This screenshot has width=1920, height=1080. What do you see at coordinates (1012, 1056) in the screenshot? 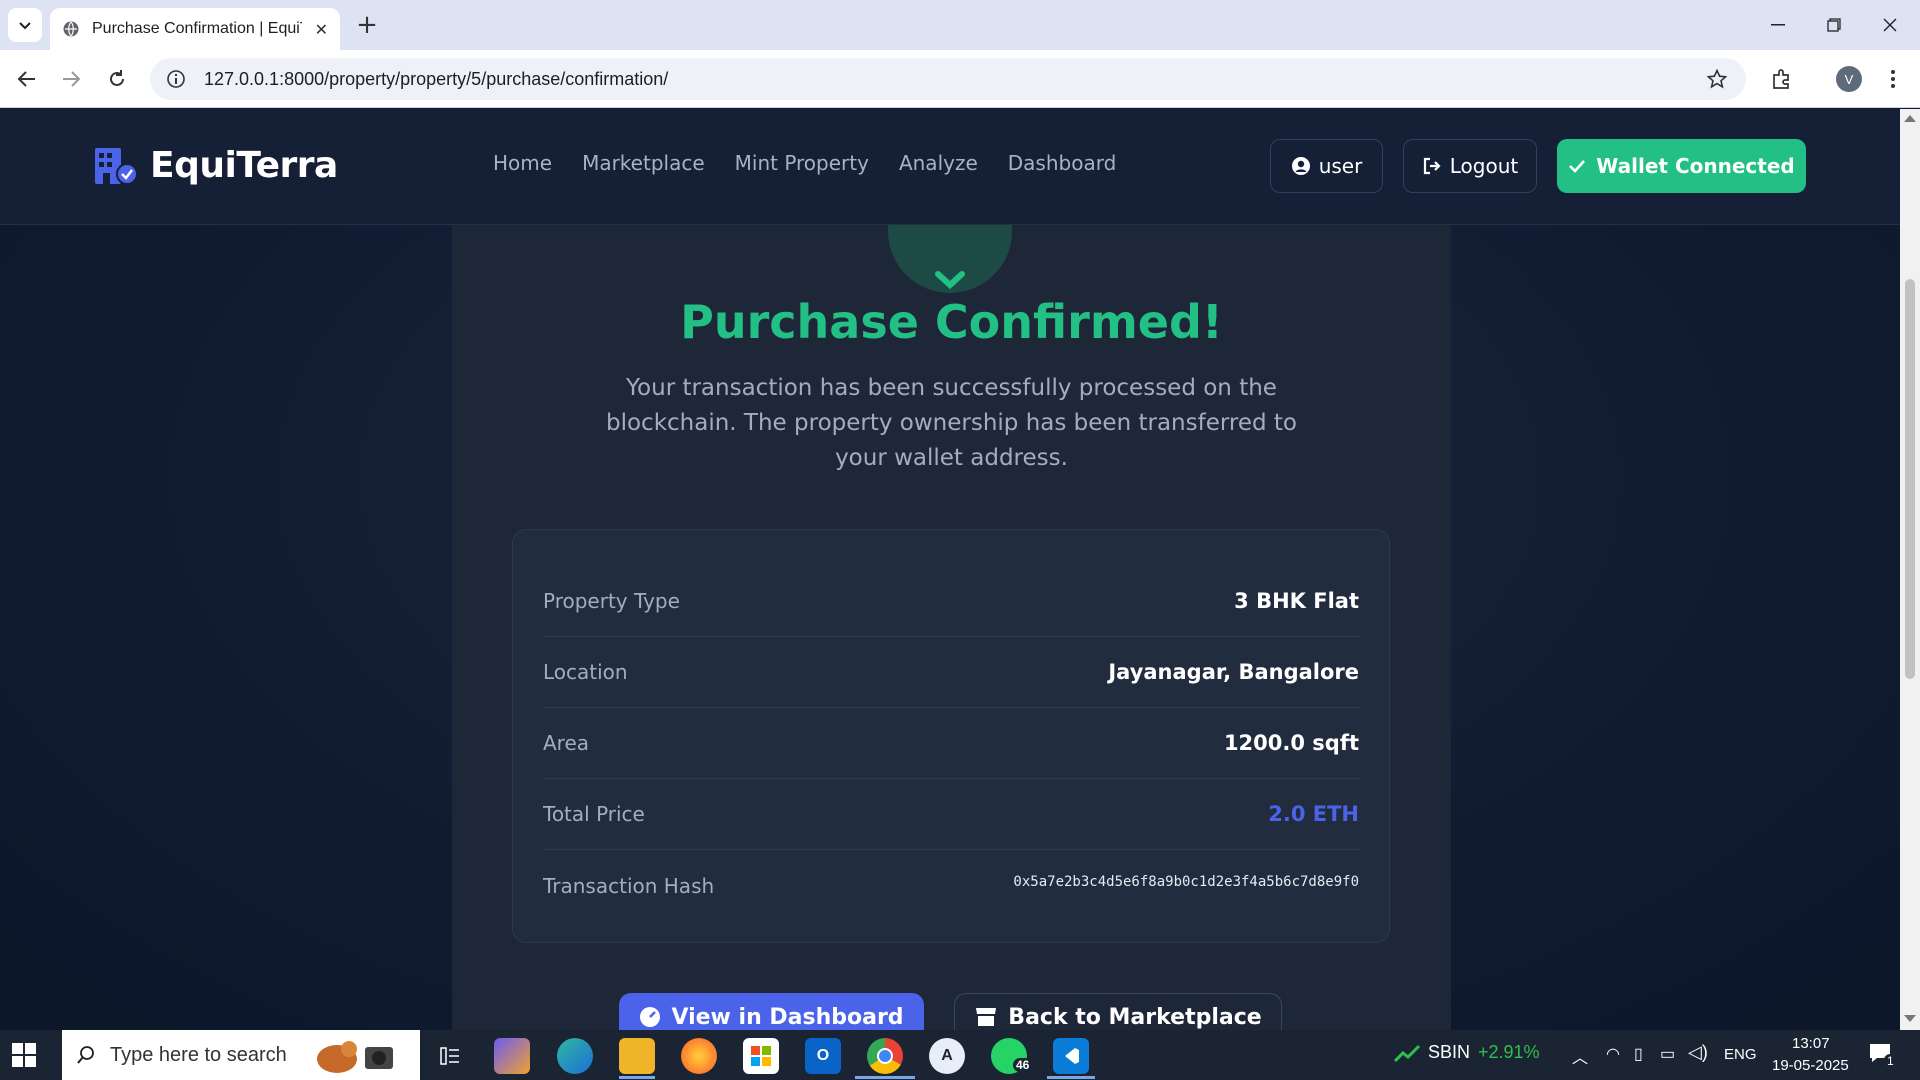
I see `whatsapp-icon: 46` at bounding box center [1012, 1056].